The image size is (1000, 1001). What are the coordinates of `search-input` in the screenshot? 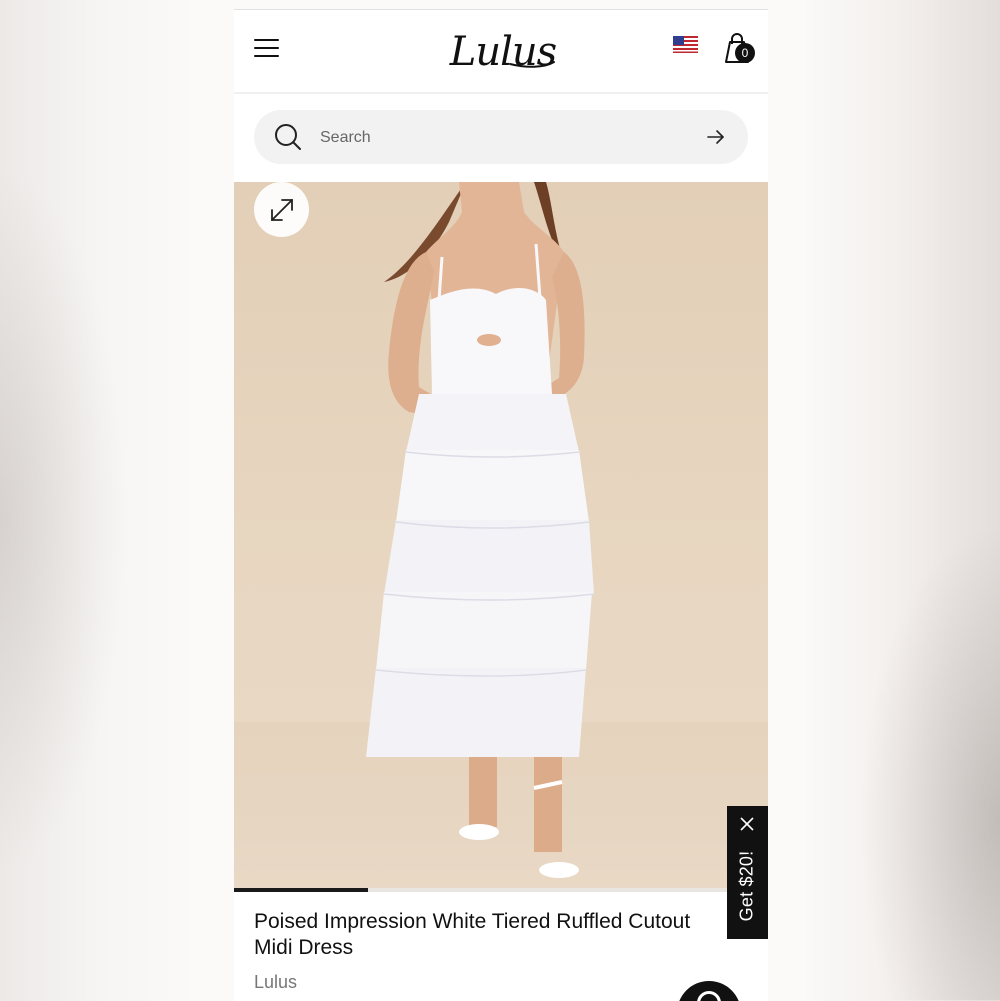 It's located at (500, 138).